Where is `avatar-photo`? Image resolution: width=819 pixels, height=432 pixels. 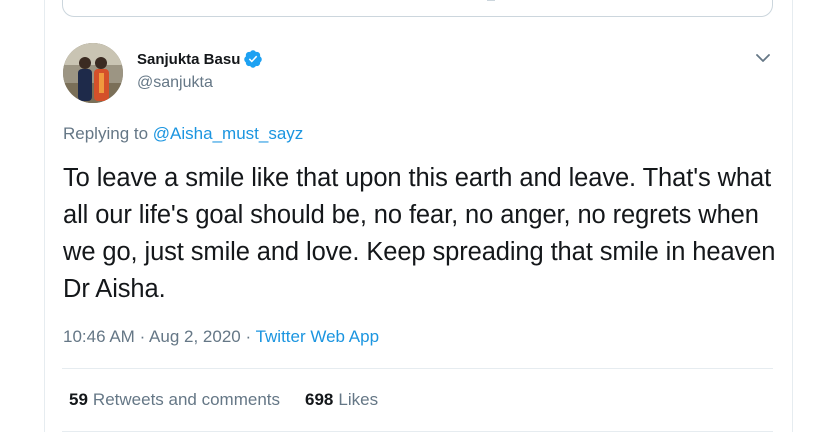 avatar-photo is located at coordinates (93, 73).